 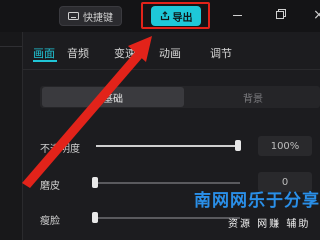 I want to click on shortcut-button: 快捷键, so click(x=90, y=16).